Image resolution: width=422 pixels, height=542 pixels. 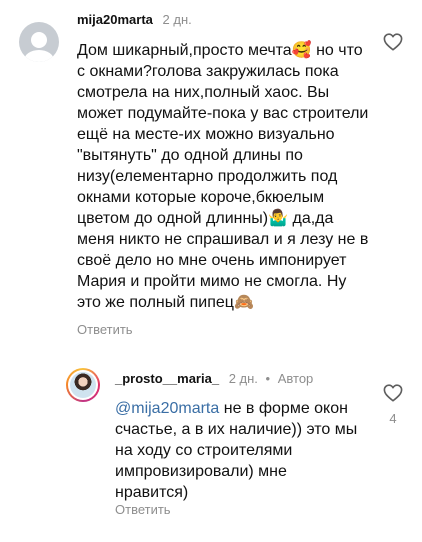 What do you see at coordinates (295, 378) in the screenshot?
I see `author-badge: Автор` at bounding box center [295, 378].